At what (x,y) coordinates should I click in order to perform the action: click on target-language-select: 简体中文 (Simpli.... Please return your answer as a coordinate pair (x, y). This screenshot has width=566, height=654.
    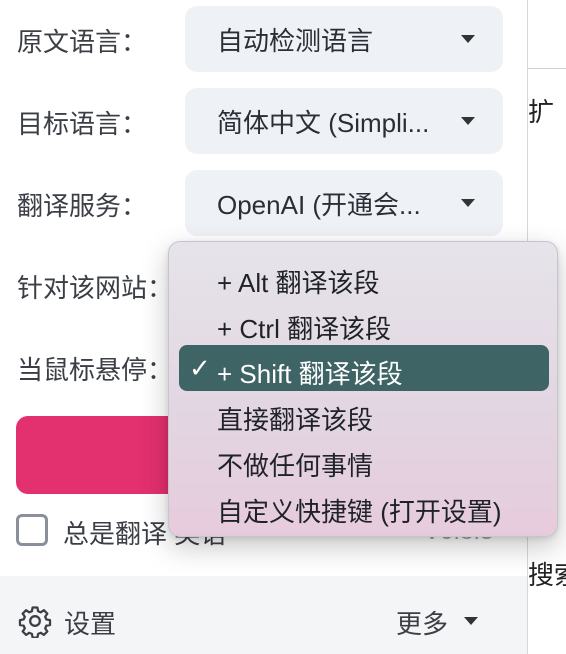
    Looking at the image, I should click on (344, 121).